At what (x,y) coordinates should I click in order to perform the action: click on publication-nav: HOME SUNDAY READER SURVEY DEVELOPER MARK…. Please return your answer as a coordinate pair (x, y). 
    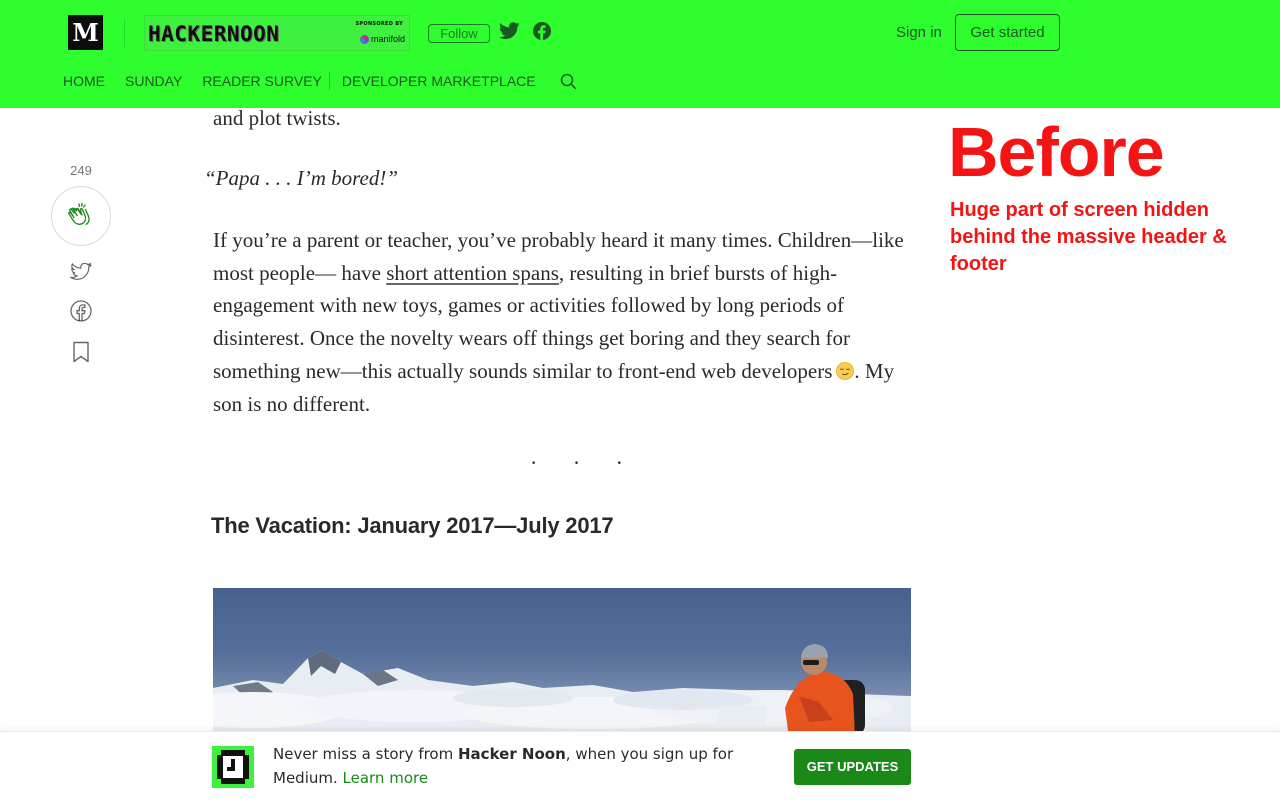
    Looking at the image, I should click on (320, 81).